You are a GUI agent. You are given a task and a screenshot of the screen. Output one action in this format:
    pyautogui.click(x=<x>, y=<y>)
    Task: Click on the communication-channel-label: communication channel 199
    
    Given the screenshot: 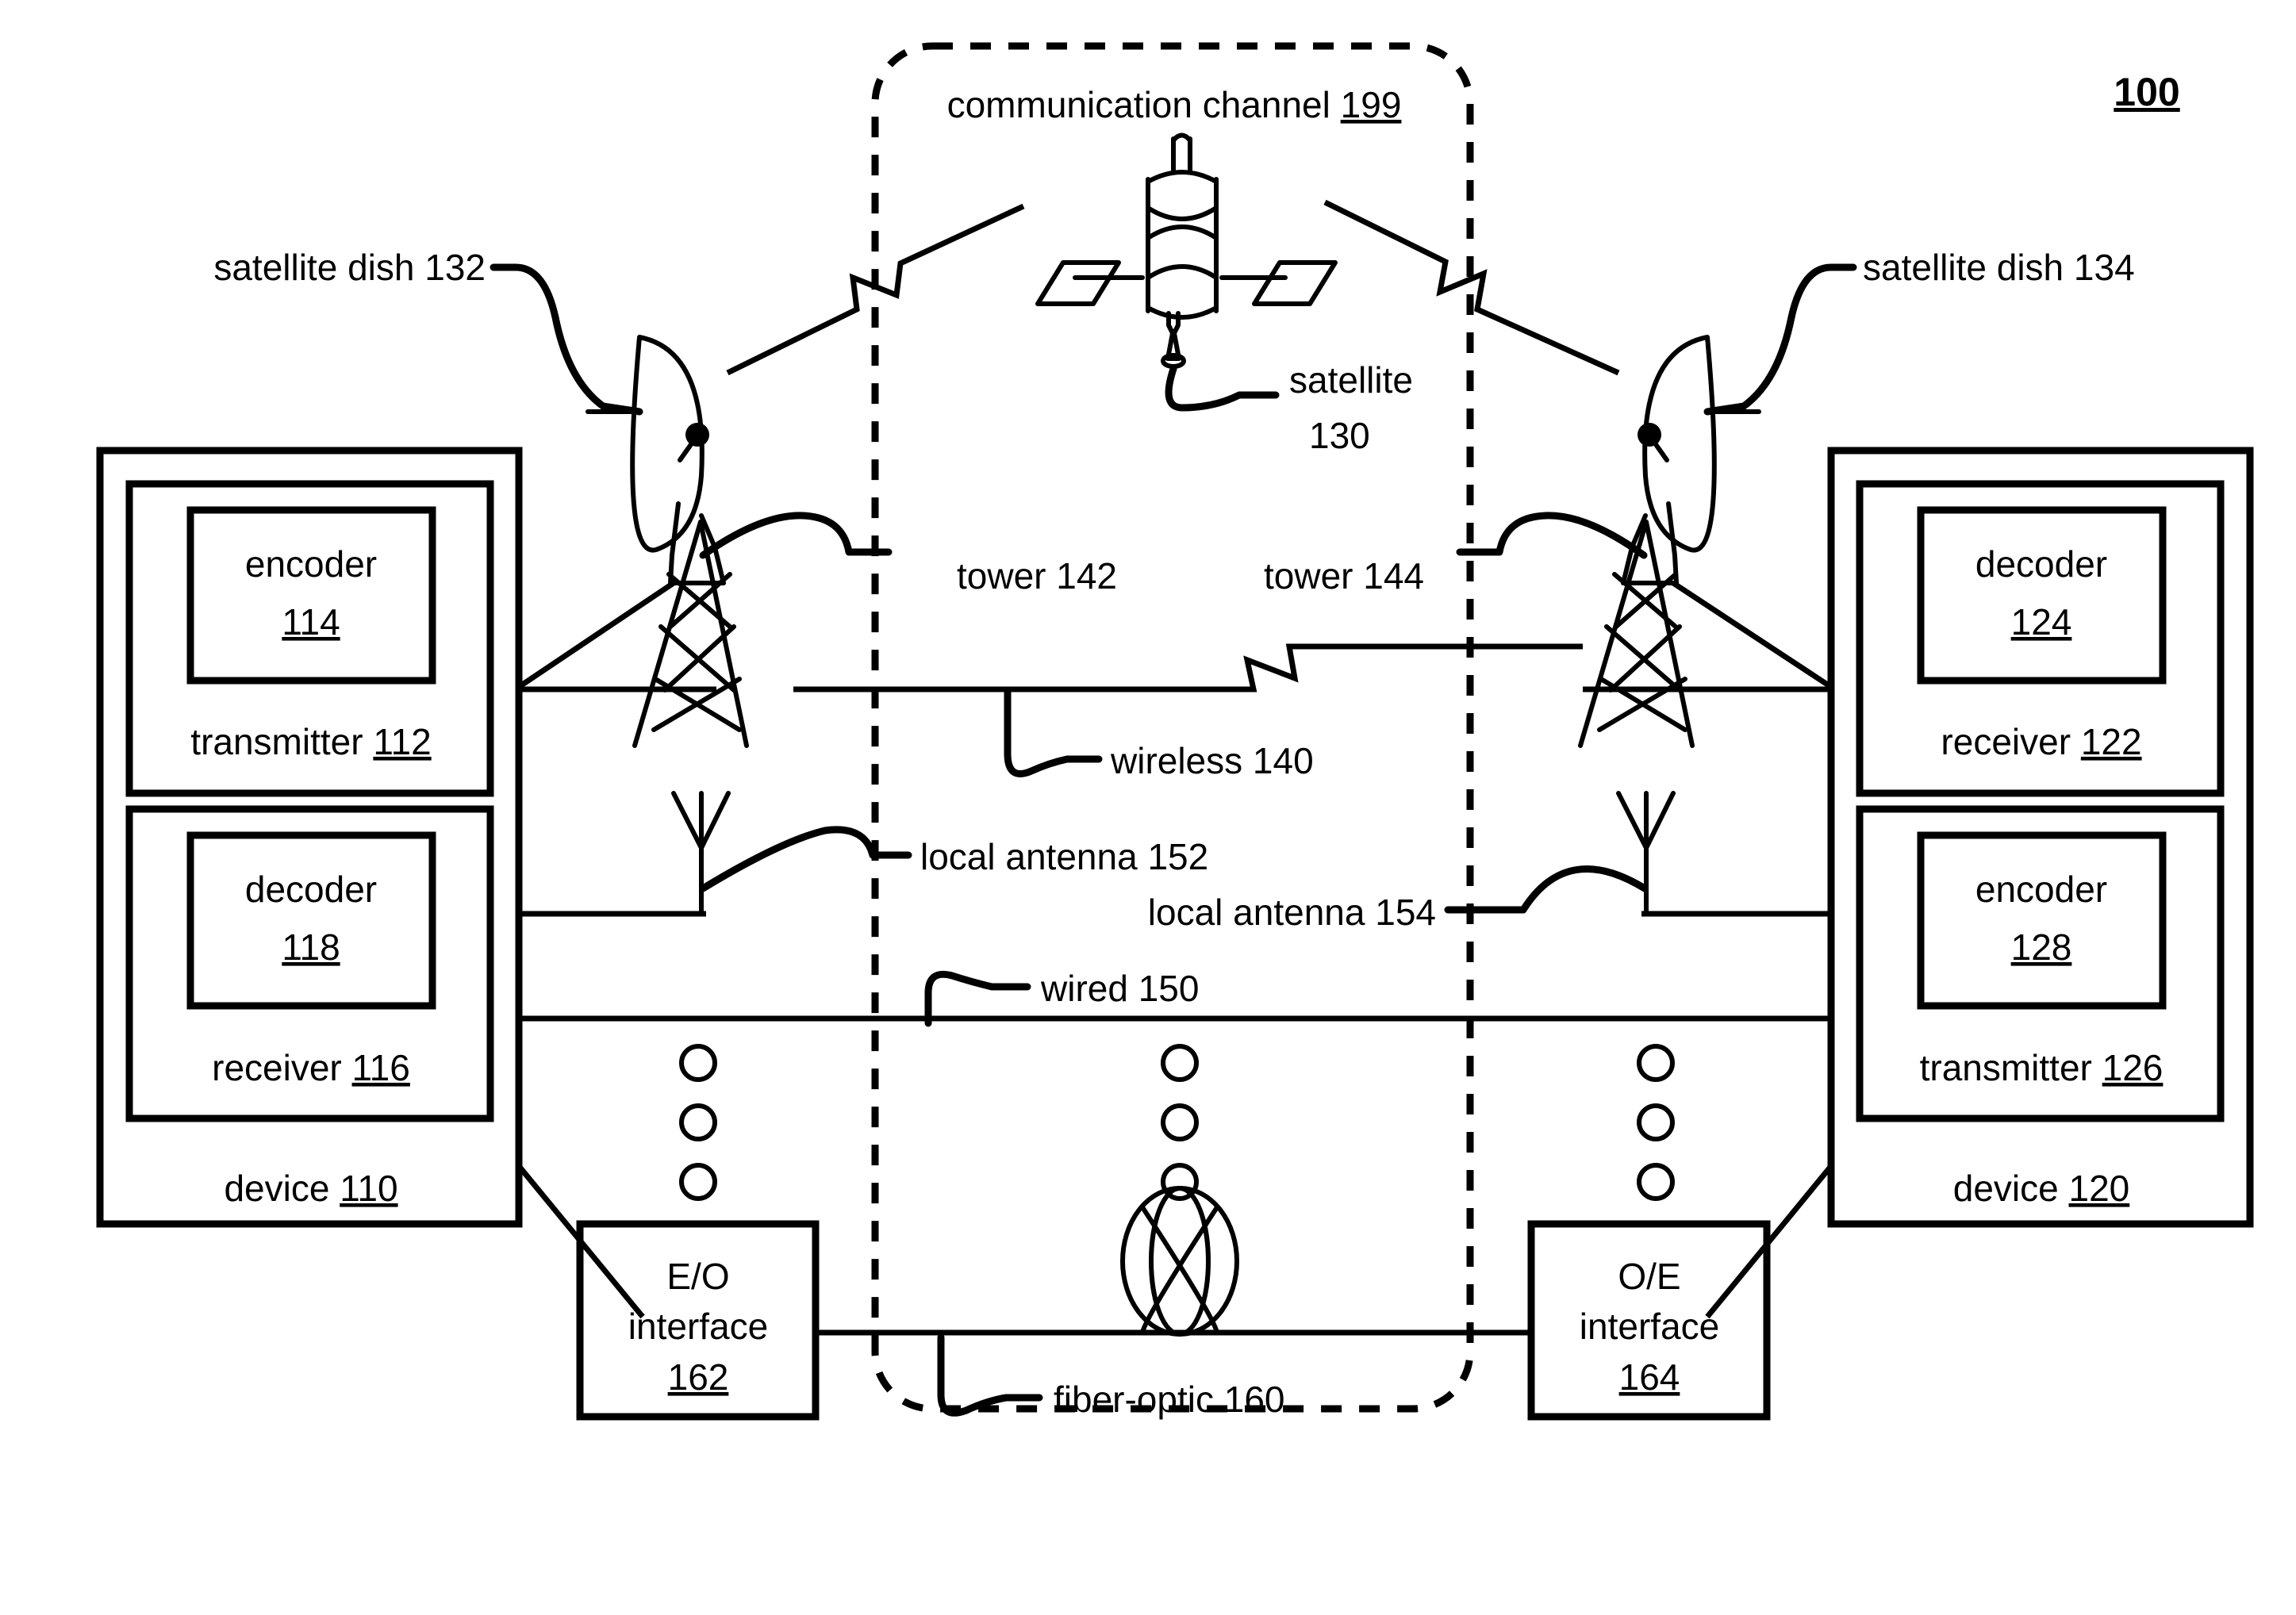 What is the action you would take?
    pyautogui.click(x=1174, y=105)
    